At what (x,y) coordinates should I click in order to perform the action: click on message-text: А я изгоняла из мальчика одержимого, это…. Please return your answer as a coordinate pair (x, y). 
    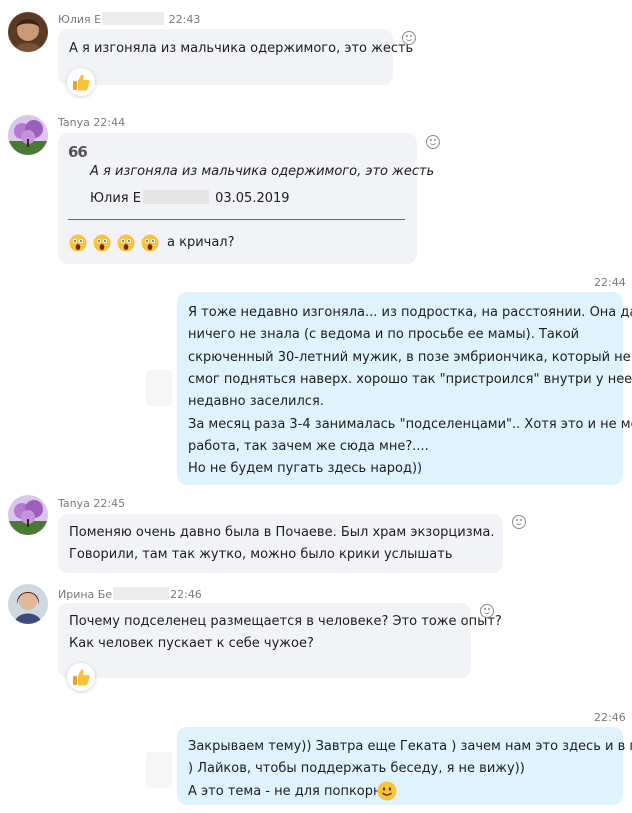
    Looking at the image, I should click on (241, 48).